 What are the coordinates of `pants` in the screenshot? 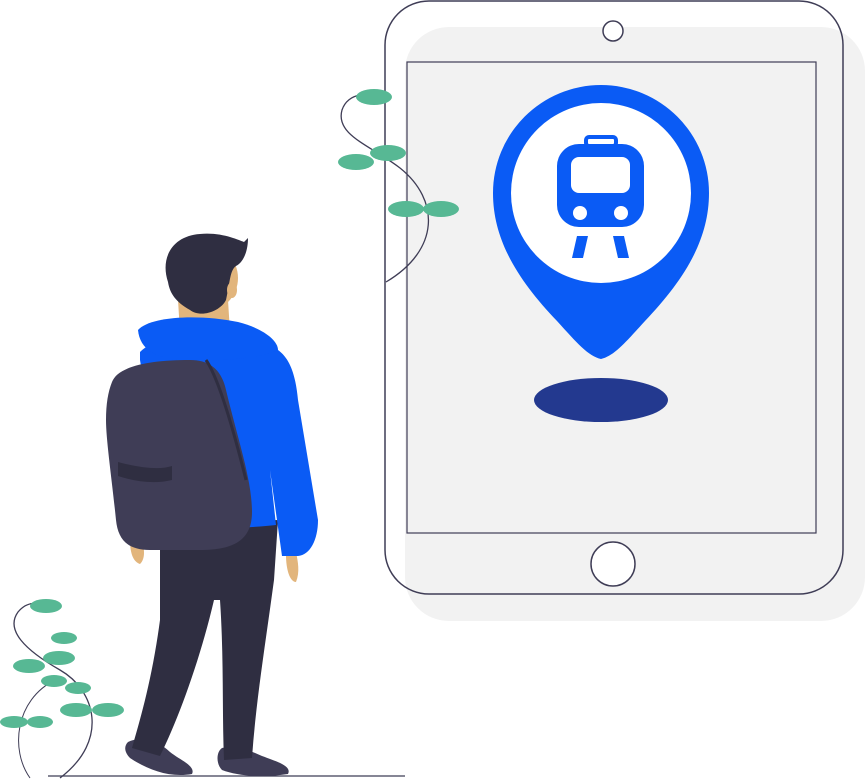 It's located at (205, 640).